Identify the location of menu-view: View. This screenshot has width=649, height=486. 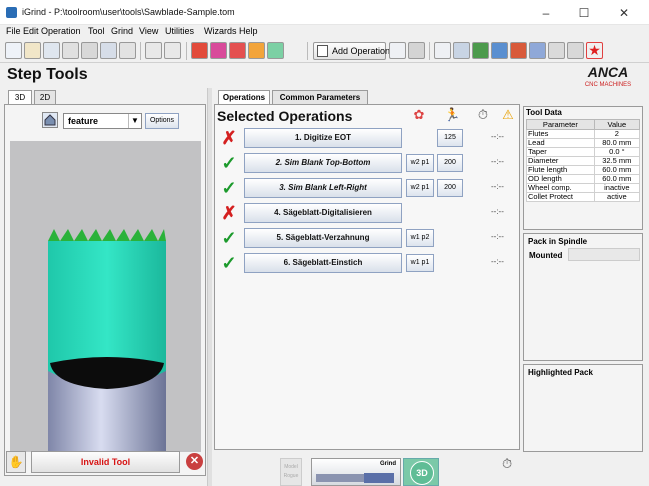
(148, 31).